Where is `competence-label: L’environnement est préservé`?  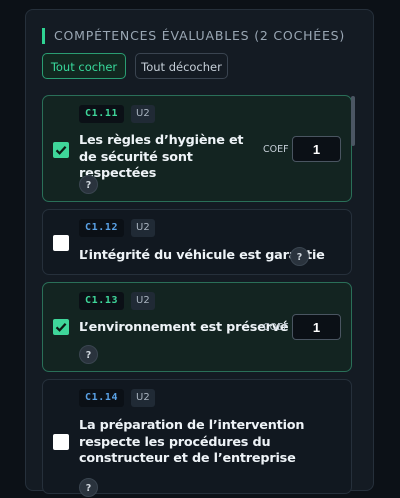 competence-label: L’environnement est préservé is located at coordinates (184, 327).